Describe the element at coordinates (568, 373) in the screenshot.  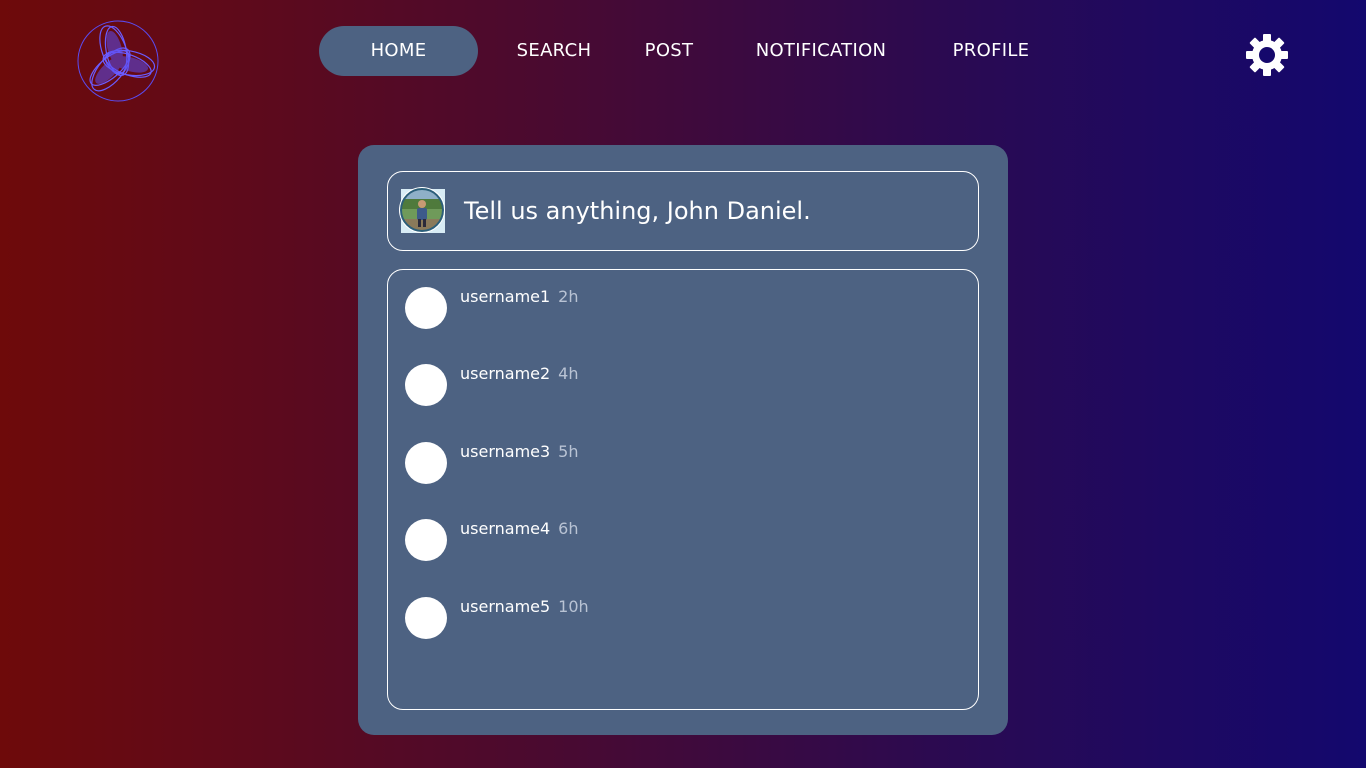
I see `feed-timestamp: 4h` at that location.